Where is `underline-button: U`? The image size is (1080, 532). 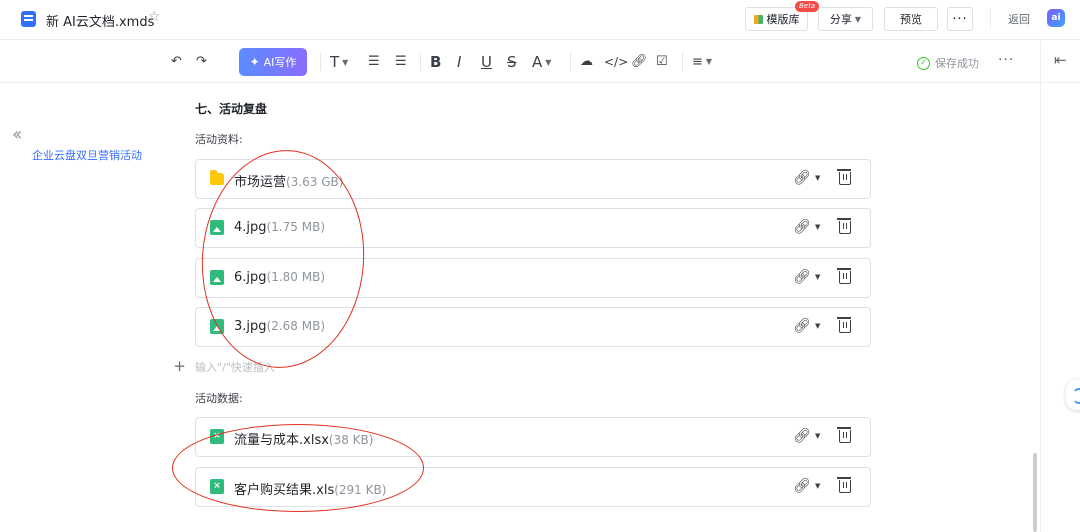
underline-button: U is located at coordinates (486, 62).